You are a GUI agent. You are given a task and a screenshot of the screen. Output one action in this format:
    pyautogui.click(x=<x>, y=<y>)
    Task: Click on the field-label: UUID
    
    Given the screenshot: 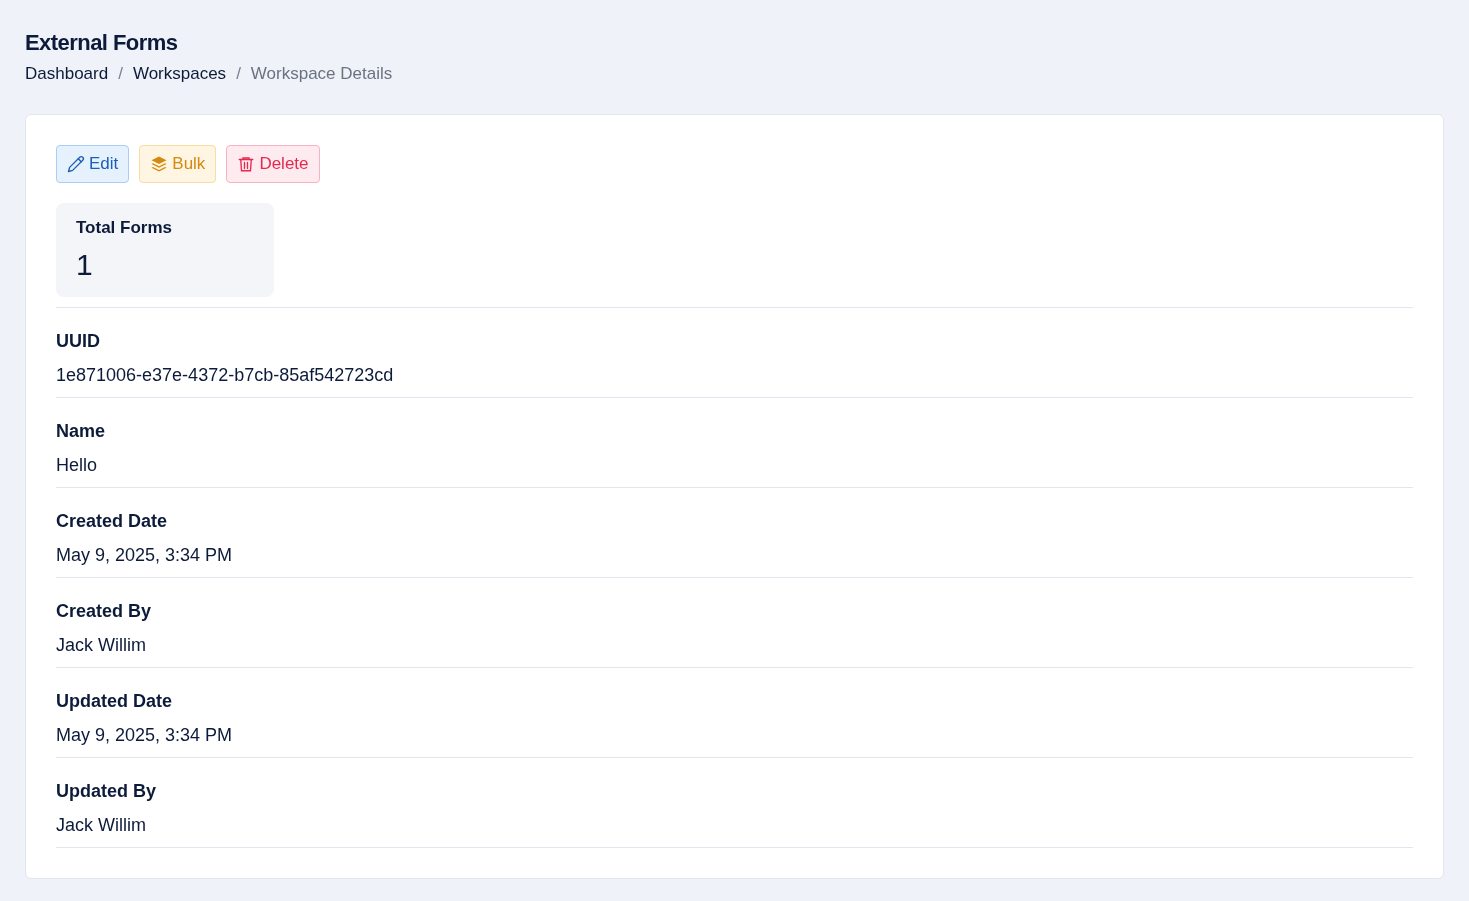 What is the action you would take?
    pyautogui.click(x=78, y=341)
    